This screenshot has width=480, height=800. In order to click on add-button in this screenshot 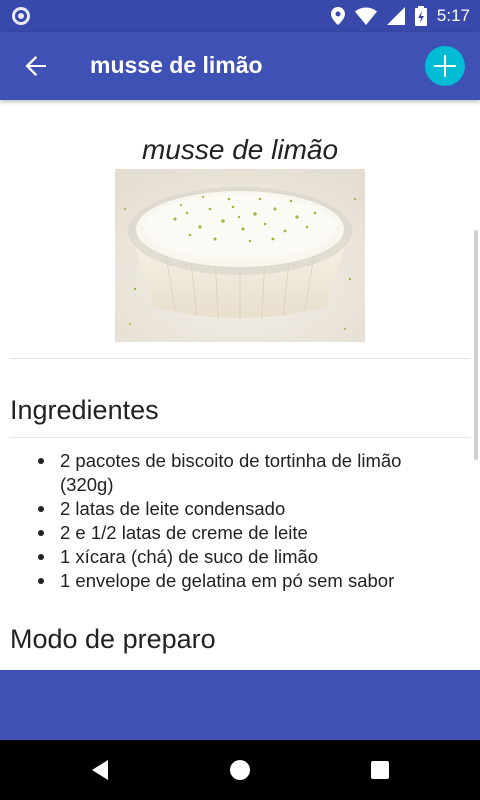, I will do `click(445, 66)`.